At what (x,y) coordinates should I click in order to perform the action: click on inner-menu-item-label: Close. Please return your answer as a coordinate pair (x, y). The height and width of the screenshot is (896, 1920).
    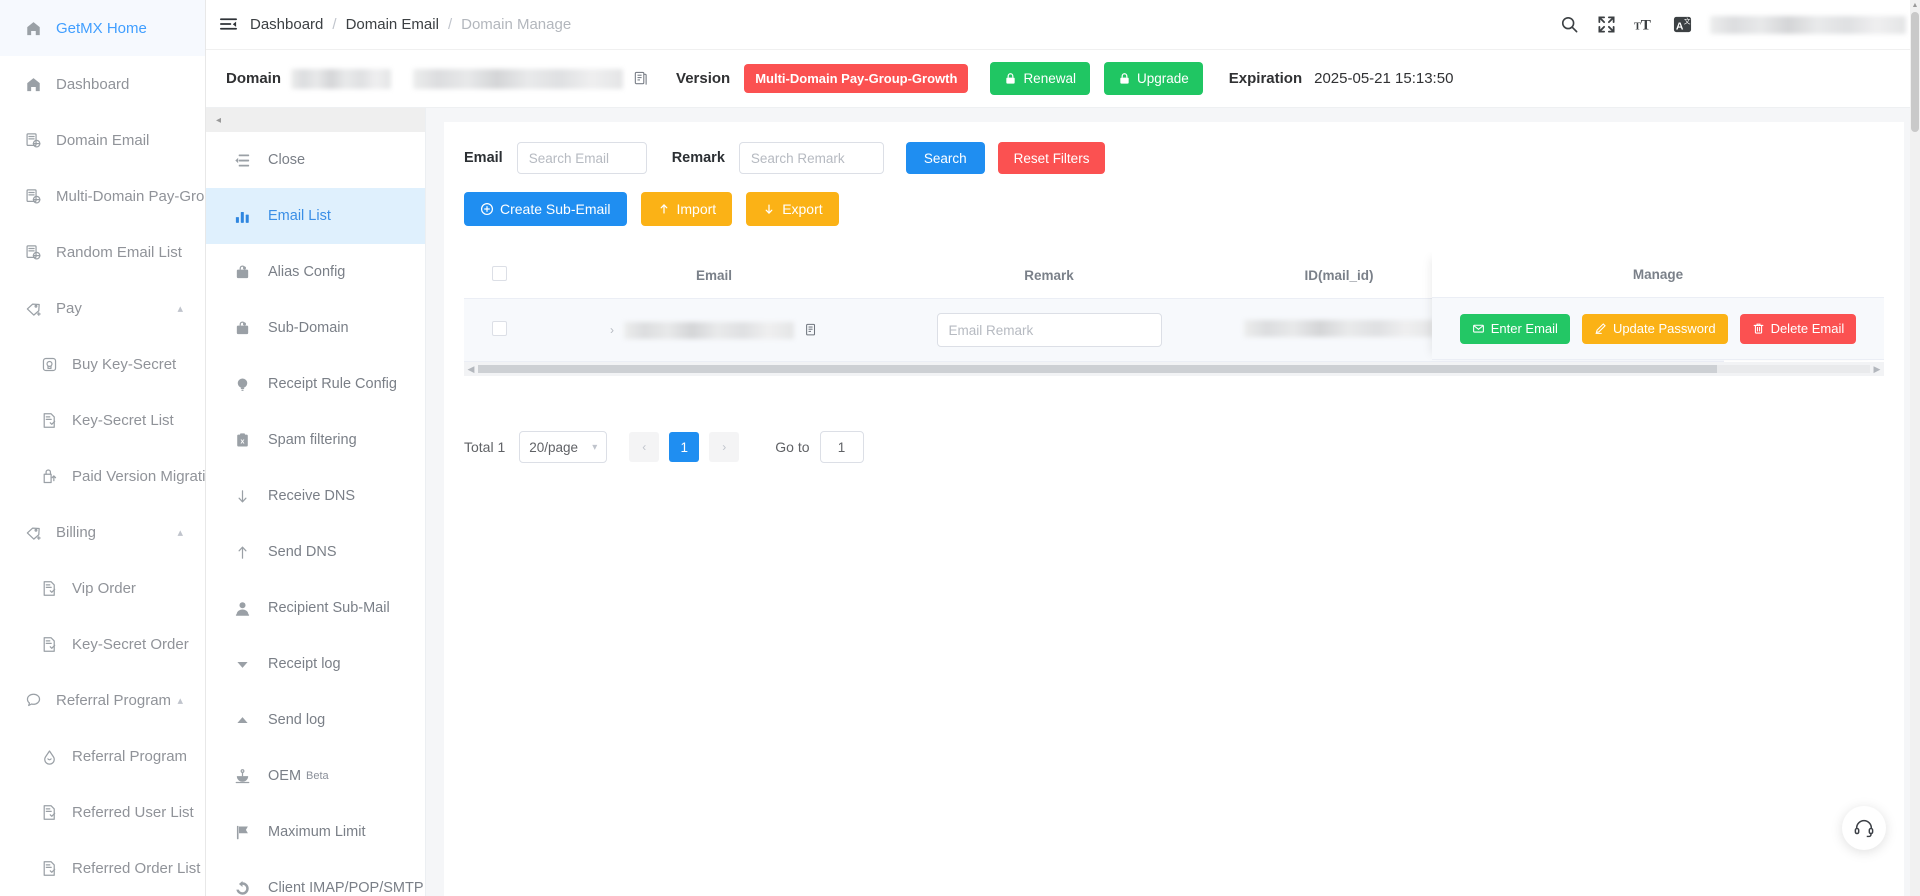
    Looking at the image, I should click on (287, 160).